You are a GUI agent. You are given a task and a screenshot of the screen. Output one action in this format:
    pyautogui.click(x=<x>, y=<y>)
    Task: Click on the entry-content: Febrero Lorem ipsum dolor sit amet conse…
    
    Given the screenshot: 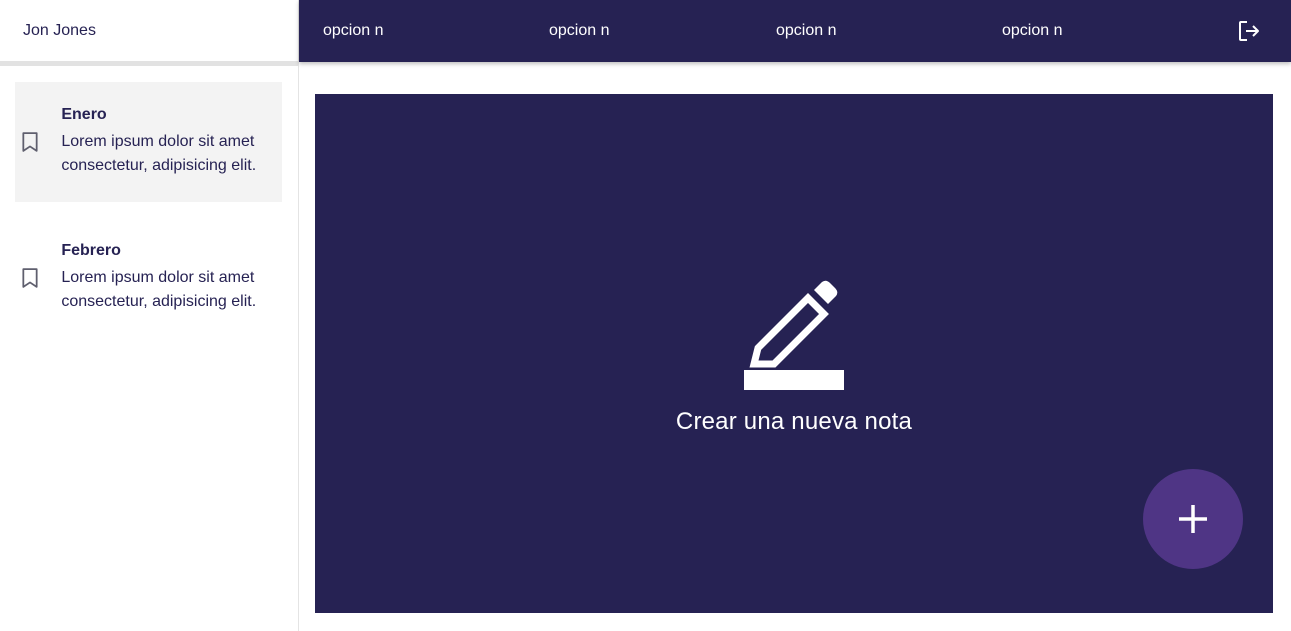 What is the action you would take?
    pyautogui.click(x=163, y=278)
    